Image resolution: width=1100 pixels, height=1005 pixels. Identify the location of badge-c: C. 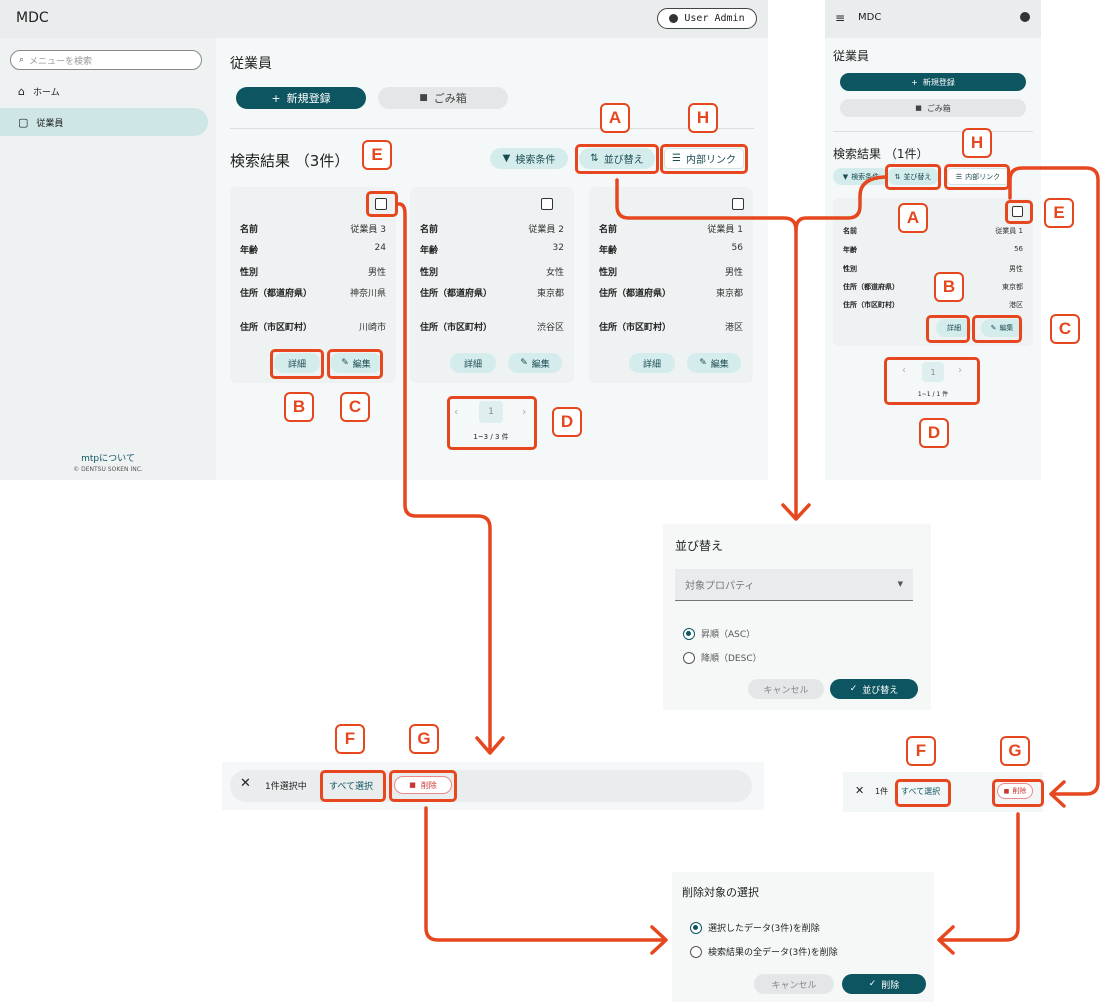
(355, 407).